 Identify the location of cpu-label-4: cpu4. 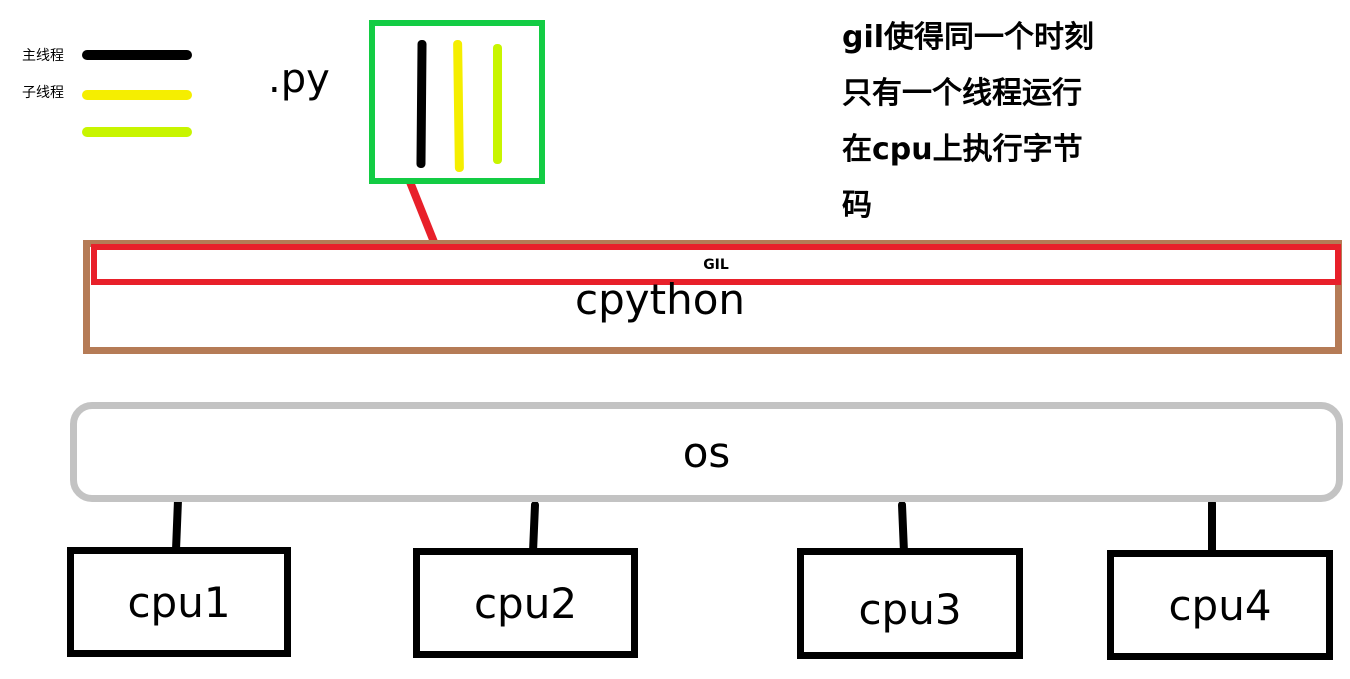
(1220, 605).